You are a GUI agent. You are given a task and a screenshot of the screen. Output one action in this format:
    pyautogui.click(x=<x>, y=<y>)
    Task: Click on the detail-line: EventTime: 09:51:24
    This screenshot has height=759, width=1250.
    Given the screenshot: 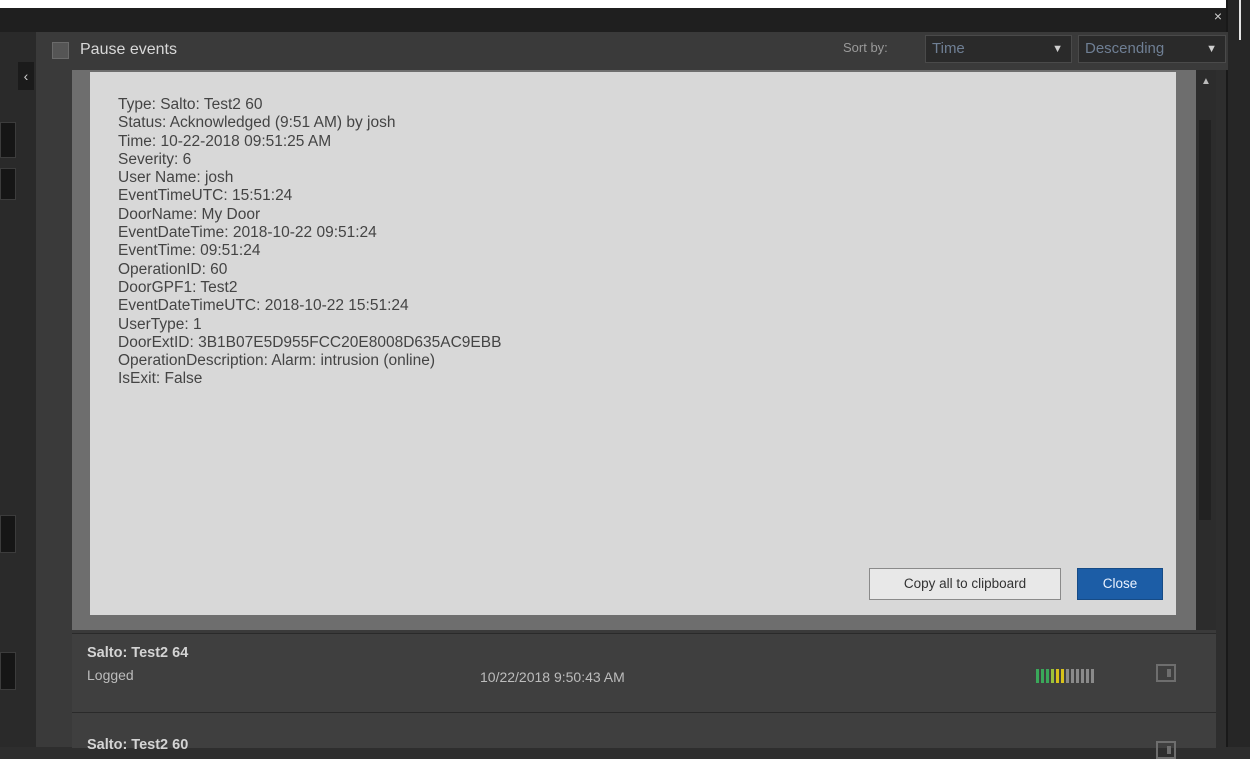 What is the action you would take?
    pyautogui.click(x=189, y=251)
    